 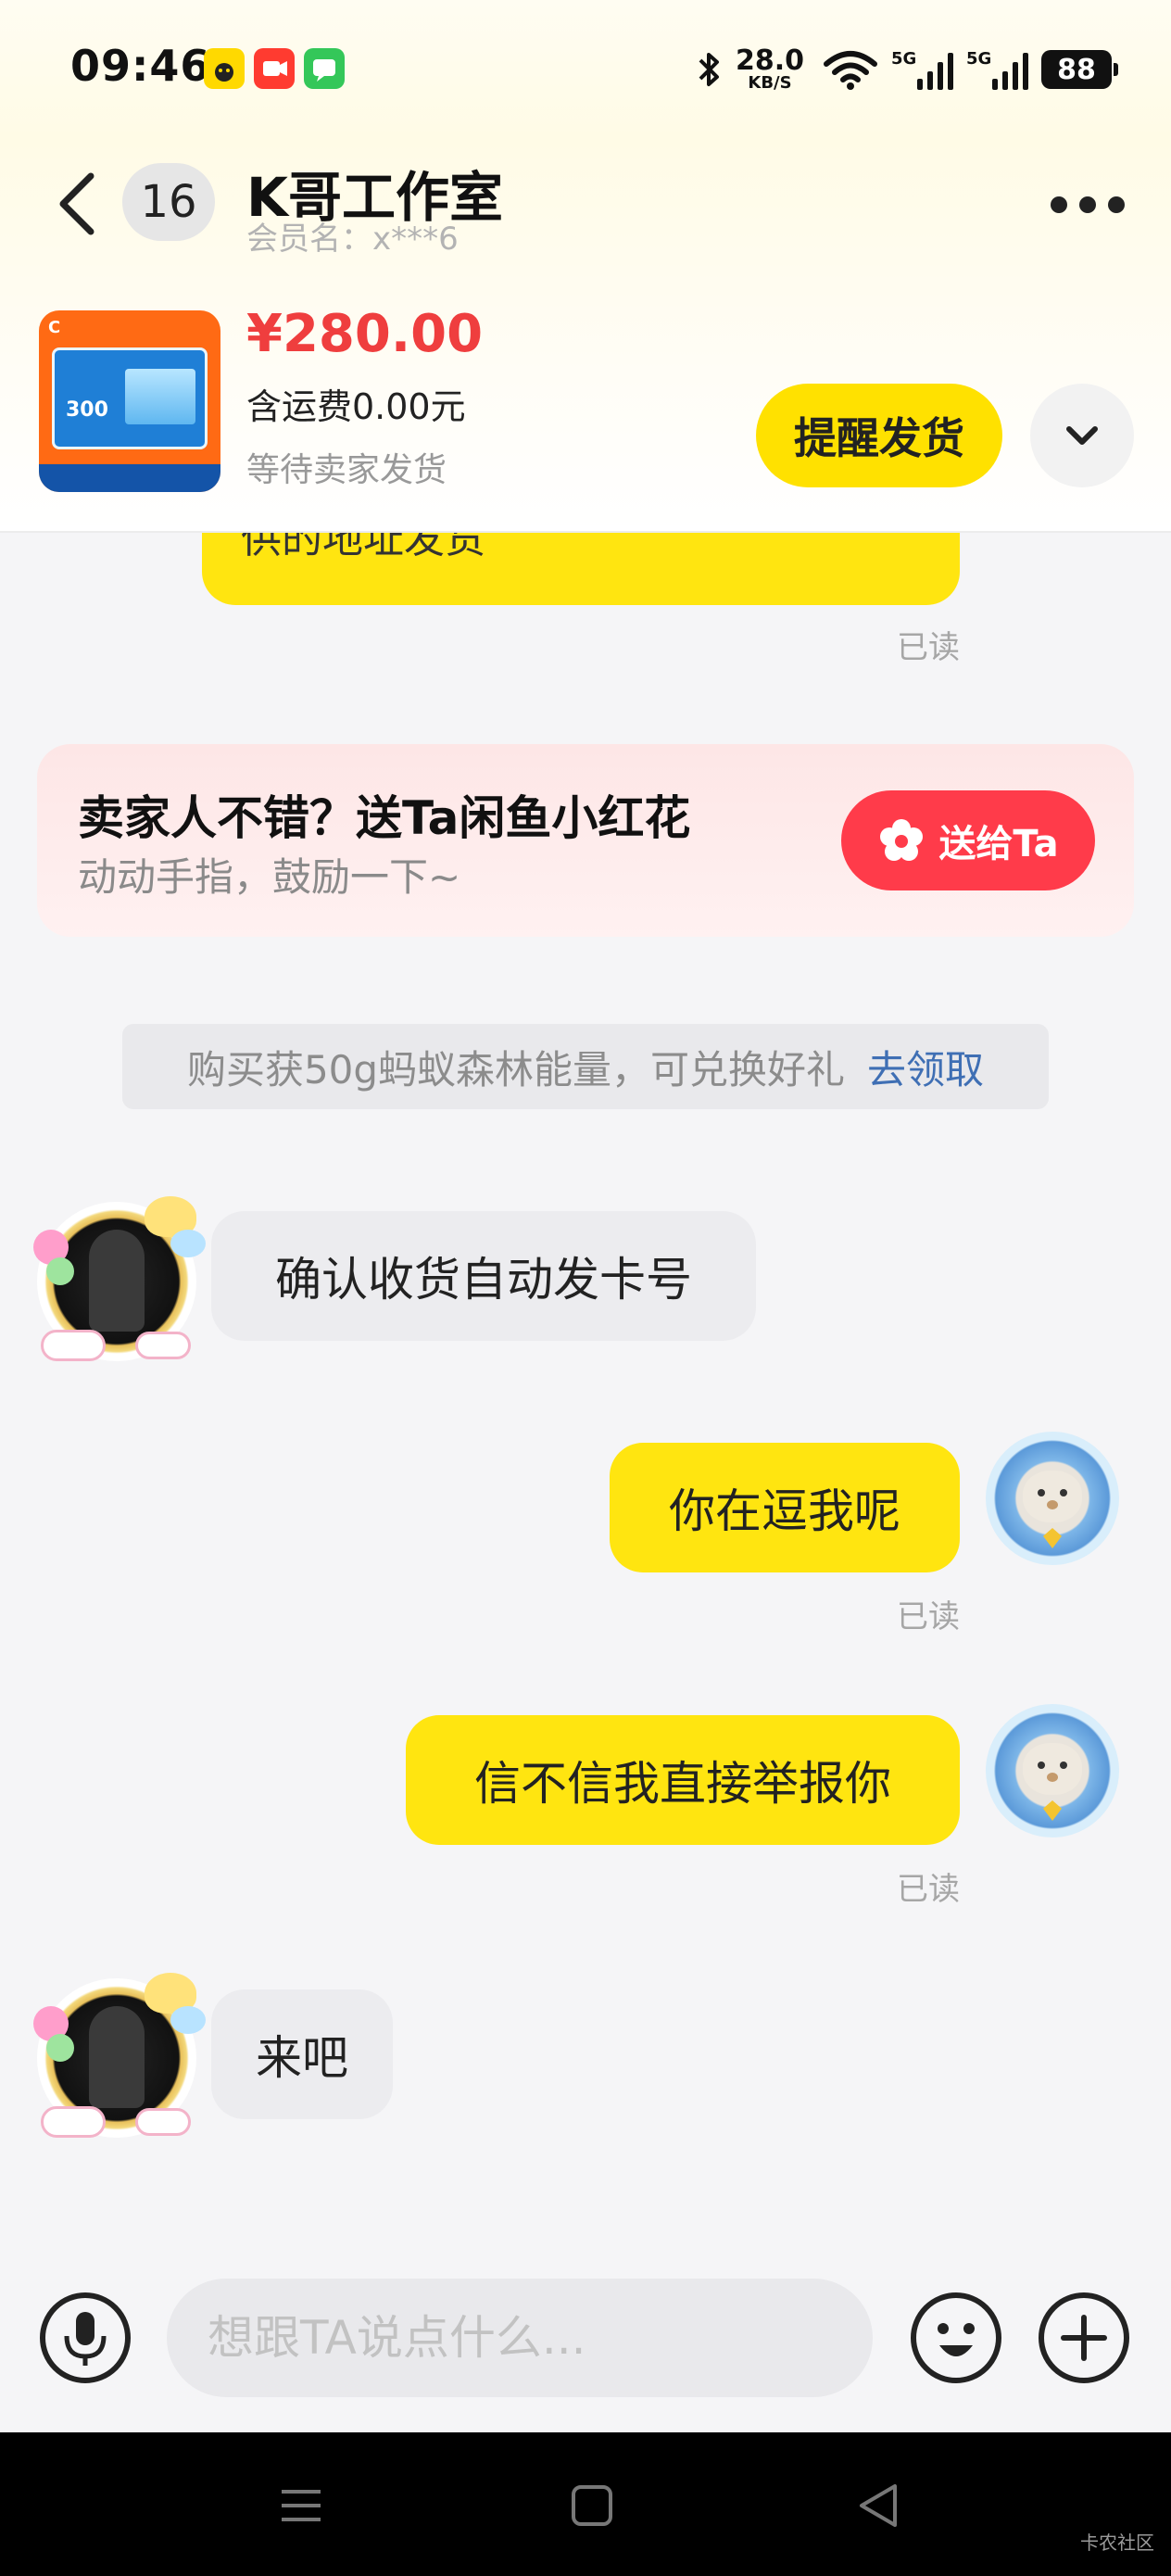 What do you see at coordinates (999, 844) in the screenshot?
I see `send-flower-label: 送给Ta` at bounding box center [999, 844].